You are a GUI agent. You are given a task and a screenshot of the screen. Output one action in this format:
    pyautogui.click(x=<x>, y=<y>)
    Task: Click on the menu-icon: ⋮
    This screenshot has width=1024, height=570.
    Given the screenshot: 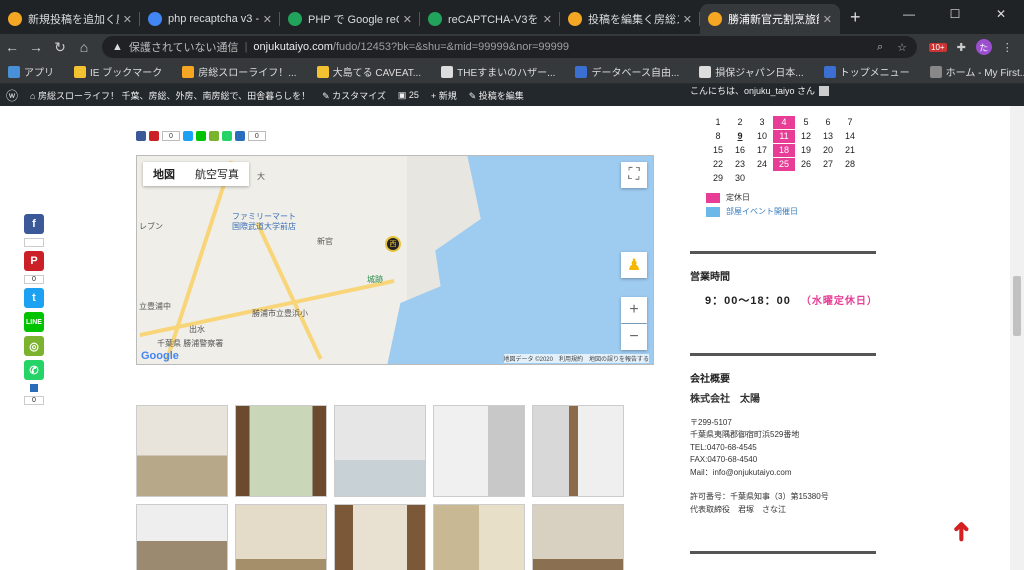 What is the action you would take?
    pyautogui.click(x=1007, y=47)
    